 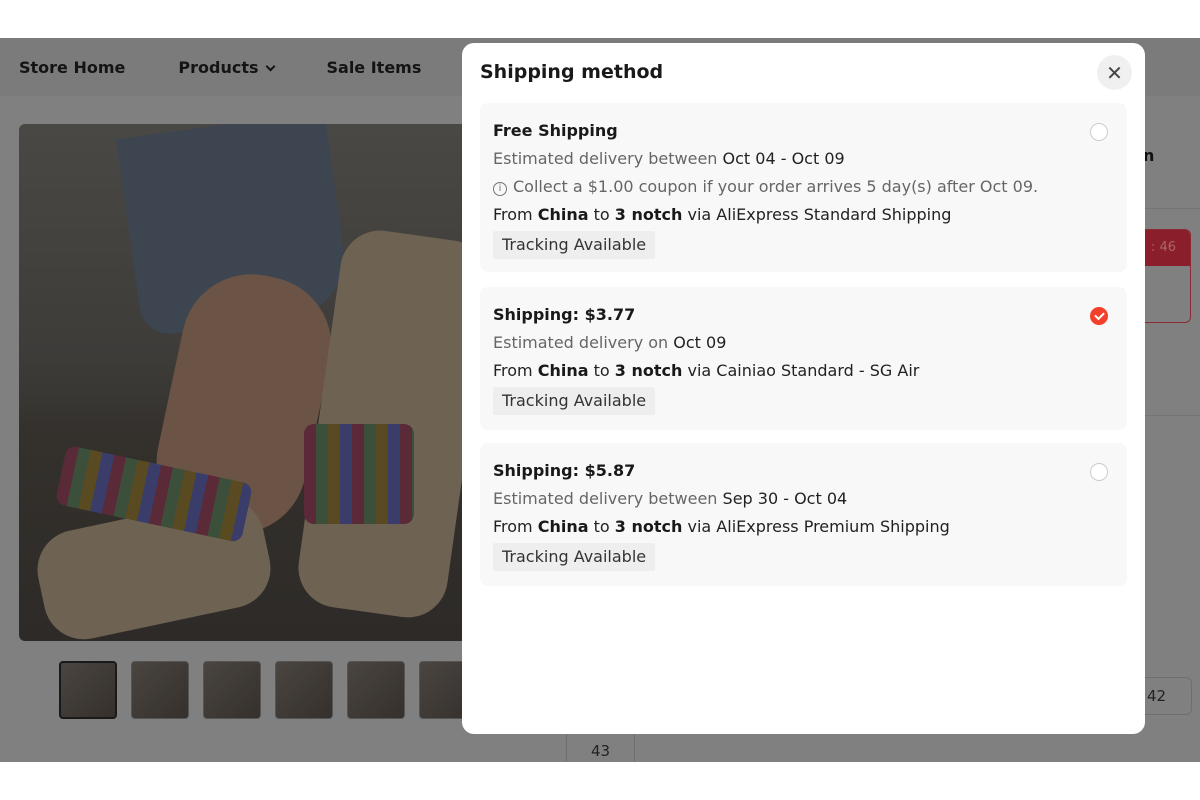 I want to click on size-option: 43, so click(x=600, y=746).